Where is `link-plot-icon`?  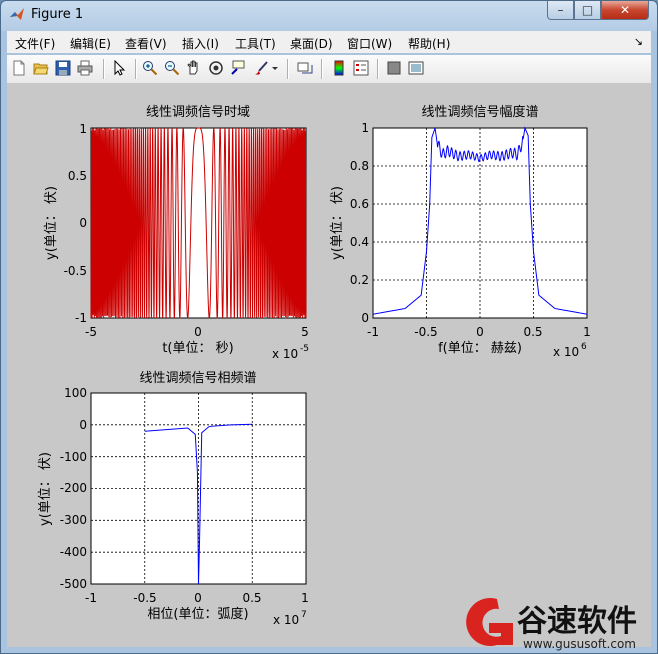
link-plot-icon is located at coordinates (305, 68).